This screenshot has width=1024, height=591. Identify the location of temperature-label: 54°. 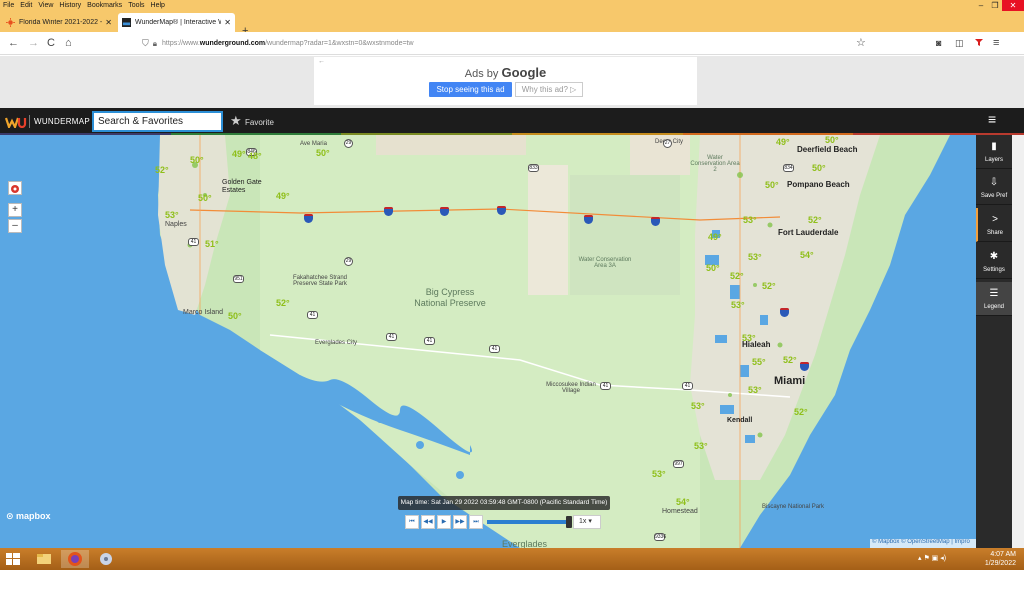
(807, 255).